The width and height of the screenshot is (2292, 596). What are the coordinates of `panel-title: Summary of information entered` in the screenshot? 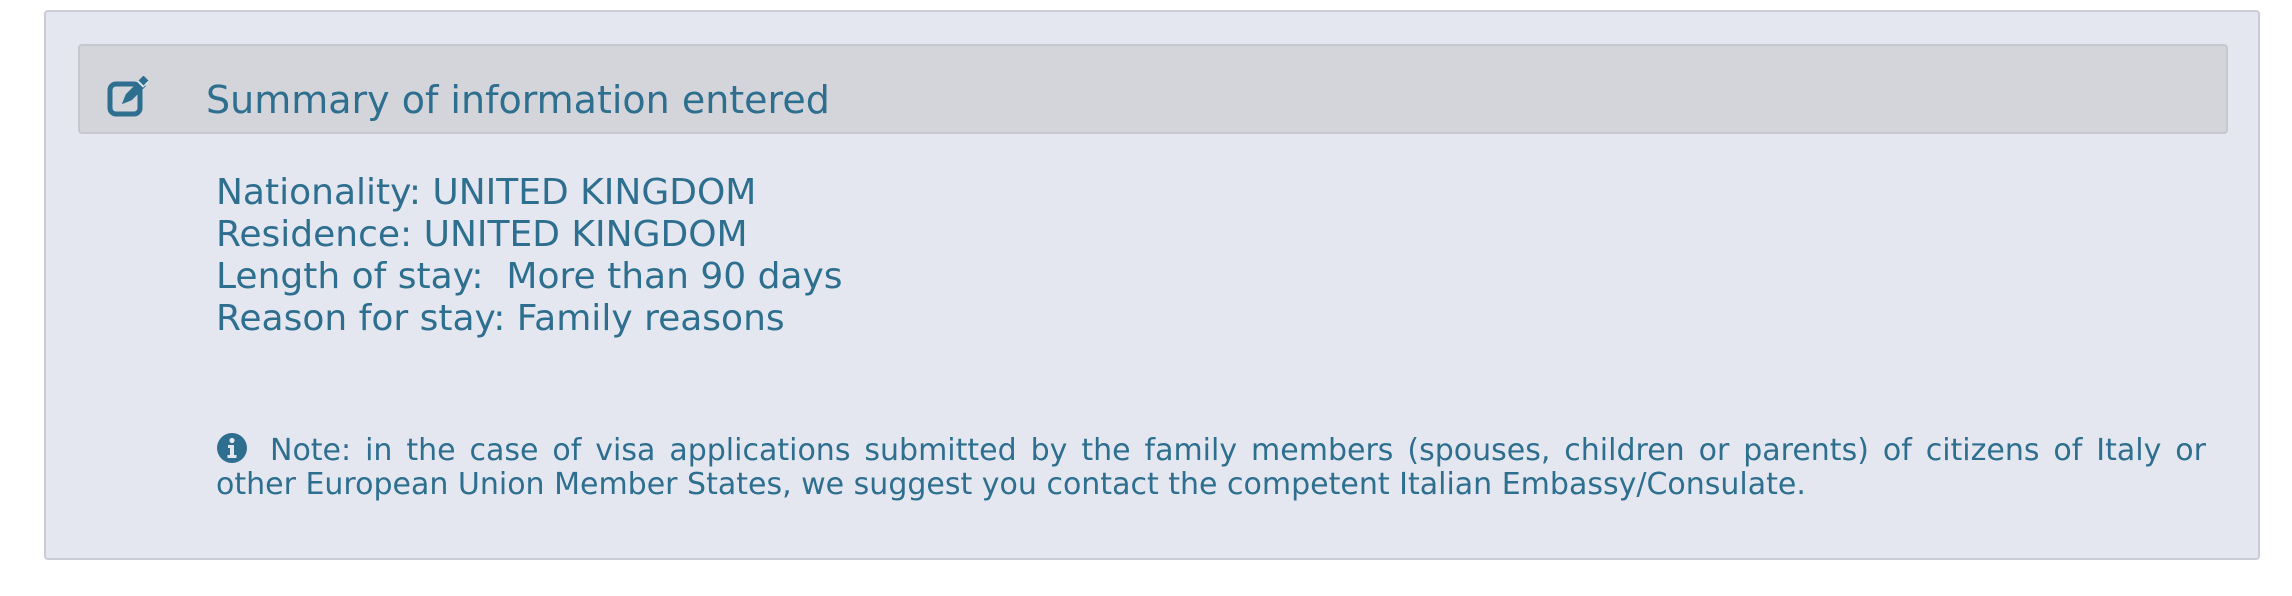 It's located at (518, 100).